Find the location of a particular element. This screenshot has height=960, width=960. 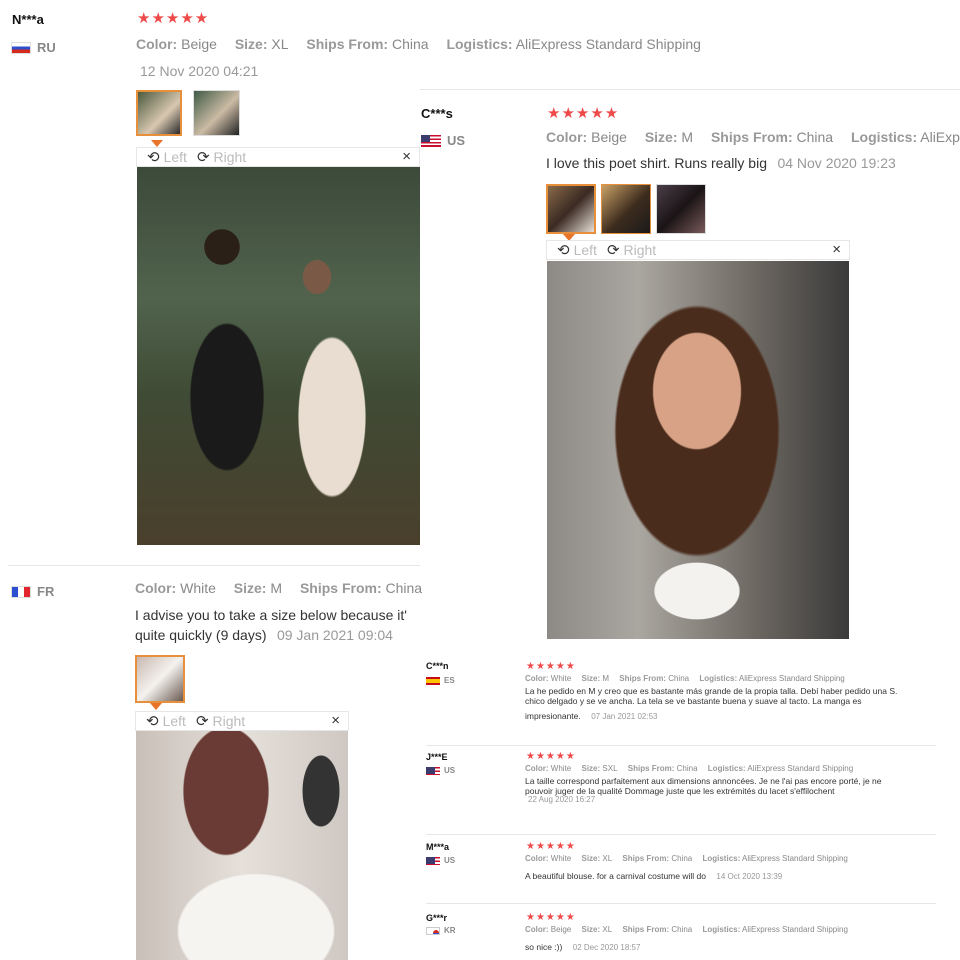

reviewer-name: N***a is located at coordinates (28, 19).